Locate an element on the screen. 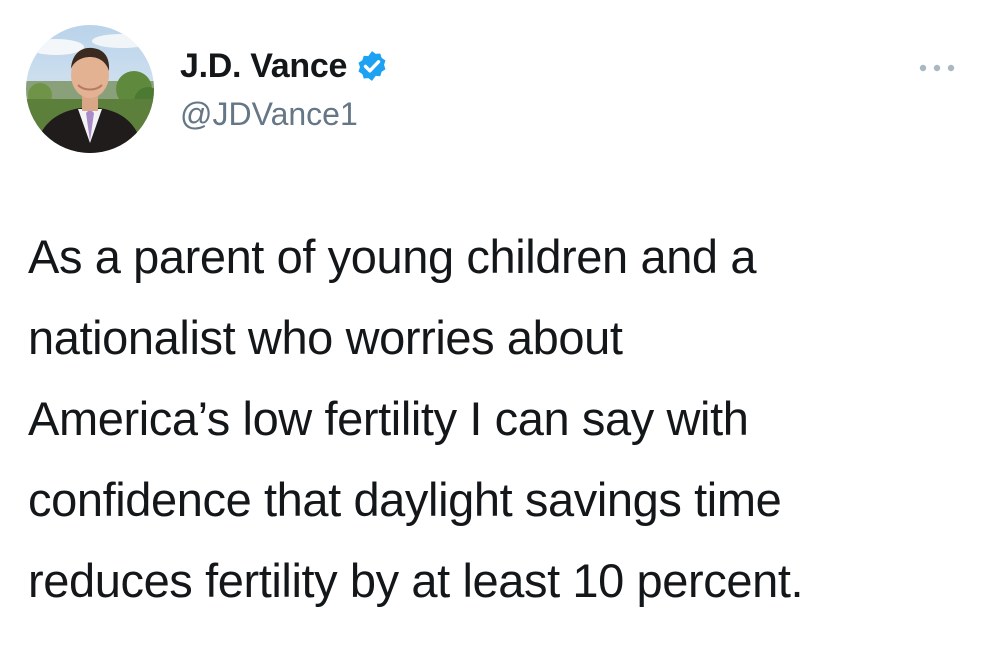  author-name-row: J.D. Vance is located at coordinates (284, 66).